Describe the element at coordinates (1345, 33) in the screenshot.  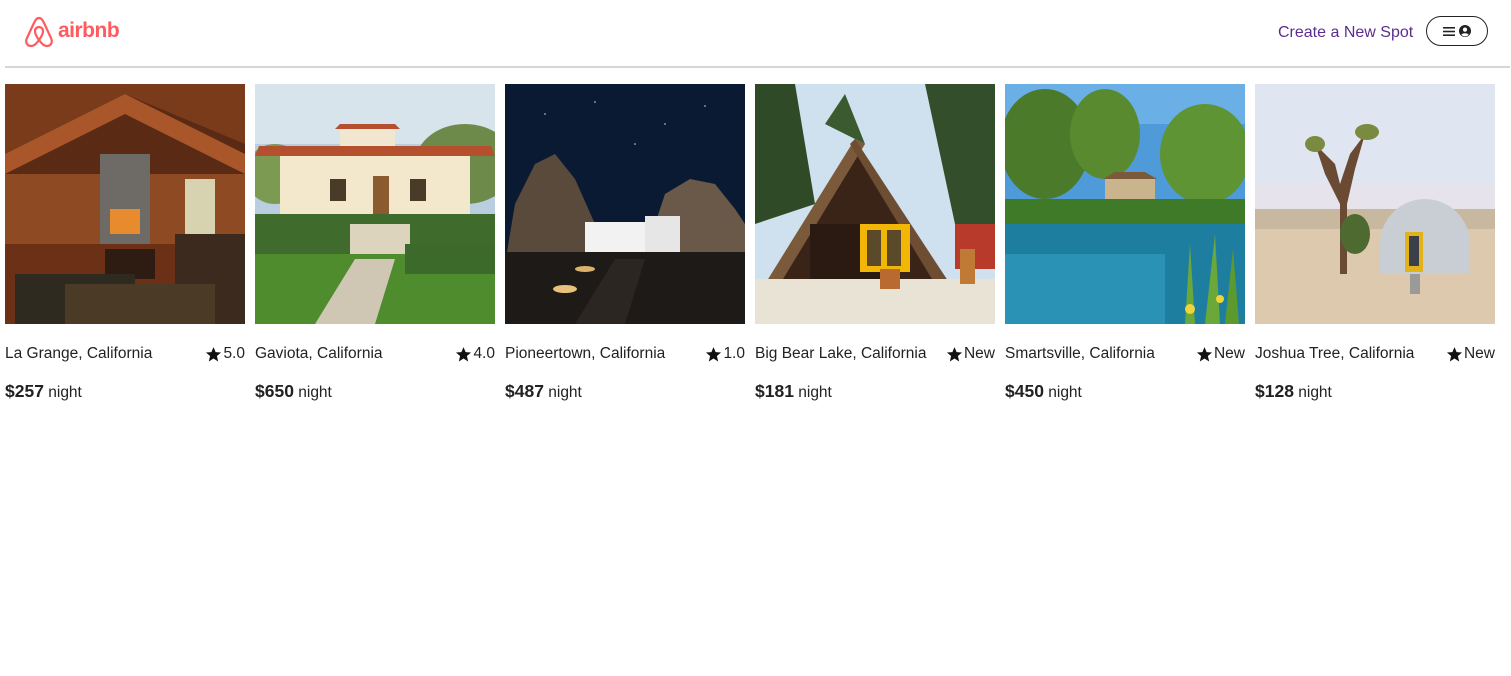
I see `create-new-spot-link: Create a New Spot` at that location.